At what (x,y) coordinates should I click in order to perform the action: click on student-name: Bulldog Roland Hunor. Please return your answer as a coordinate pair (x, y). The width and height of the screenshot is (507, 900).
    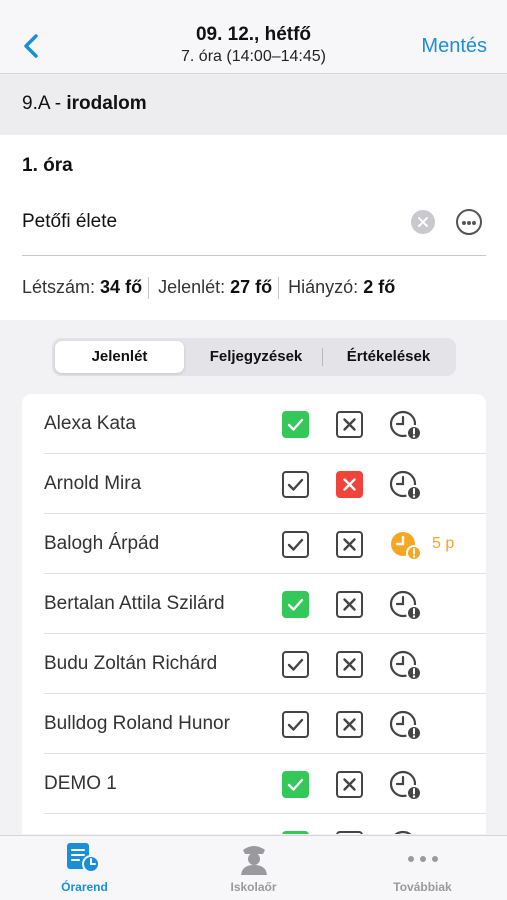
    Looking at the image, I should click on (137, 723).